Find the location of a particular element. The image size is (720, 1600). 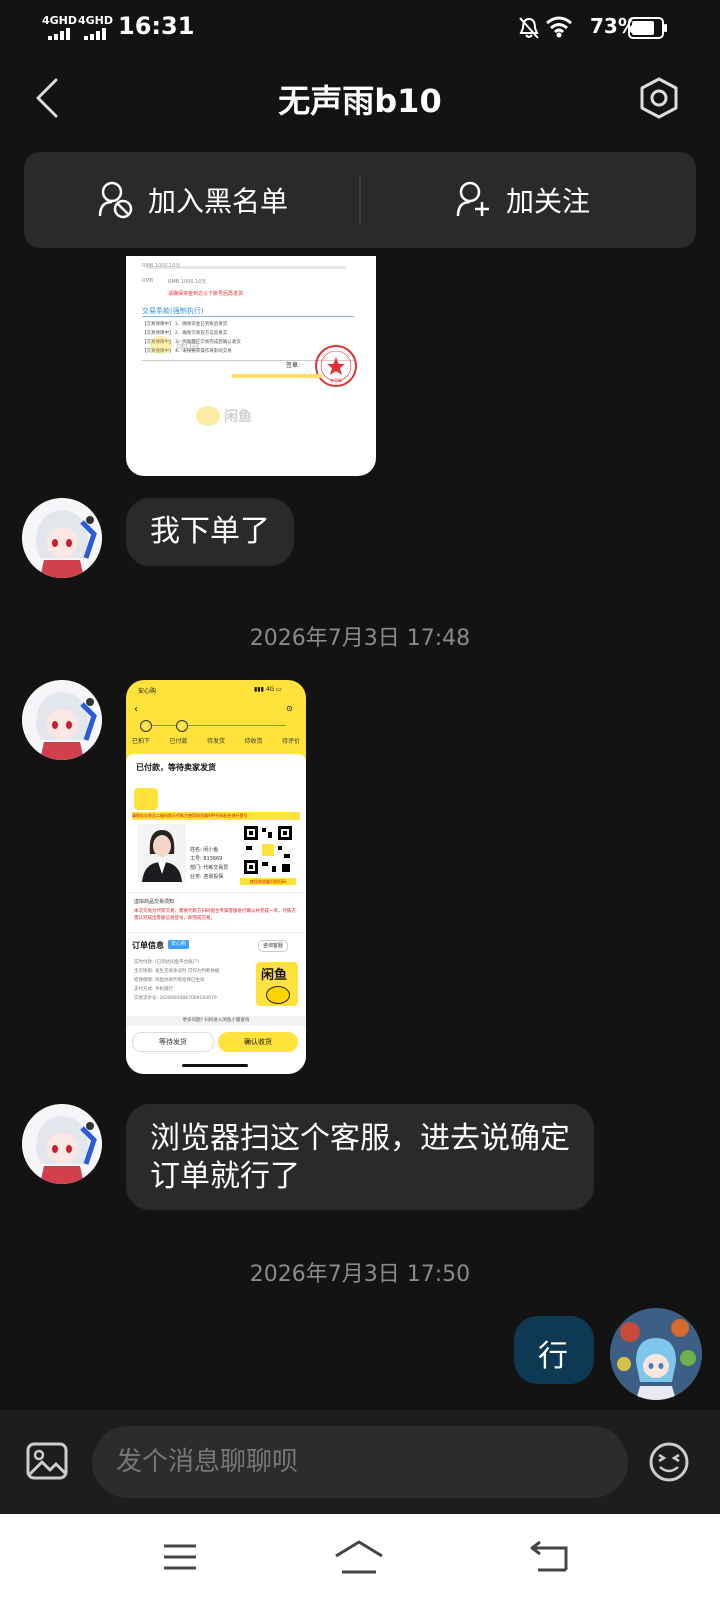

message-bubble: 浏览器扫这个客服，进去说确定订单就行了 is located at coordinates (360, 1157).